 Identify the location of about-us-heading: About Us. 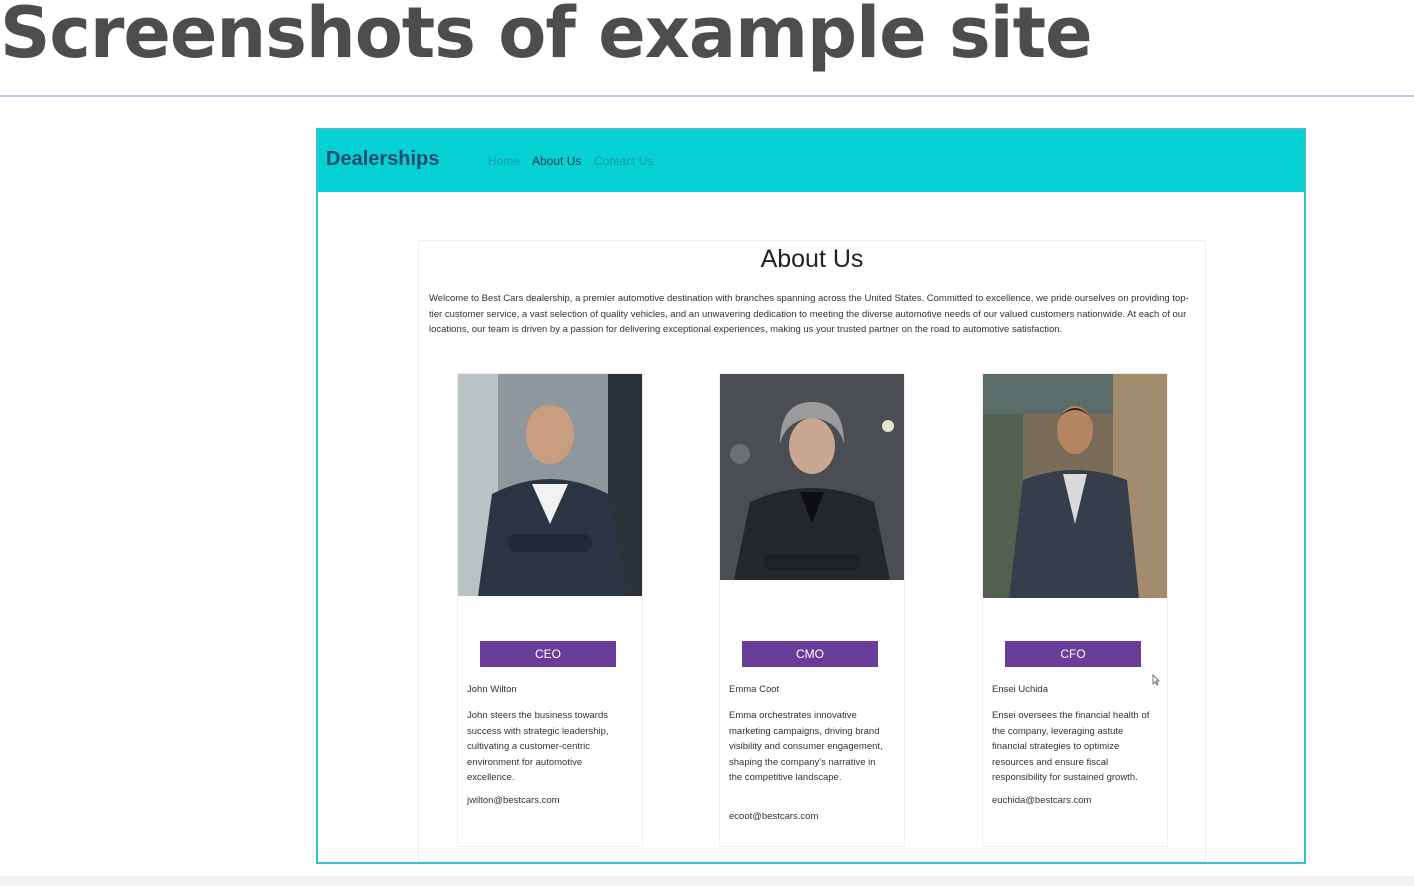
(812, 259).